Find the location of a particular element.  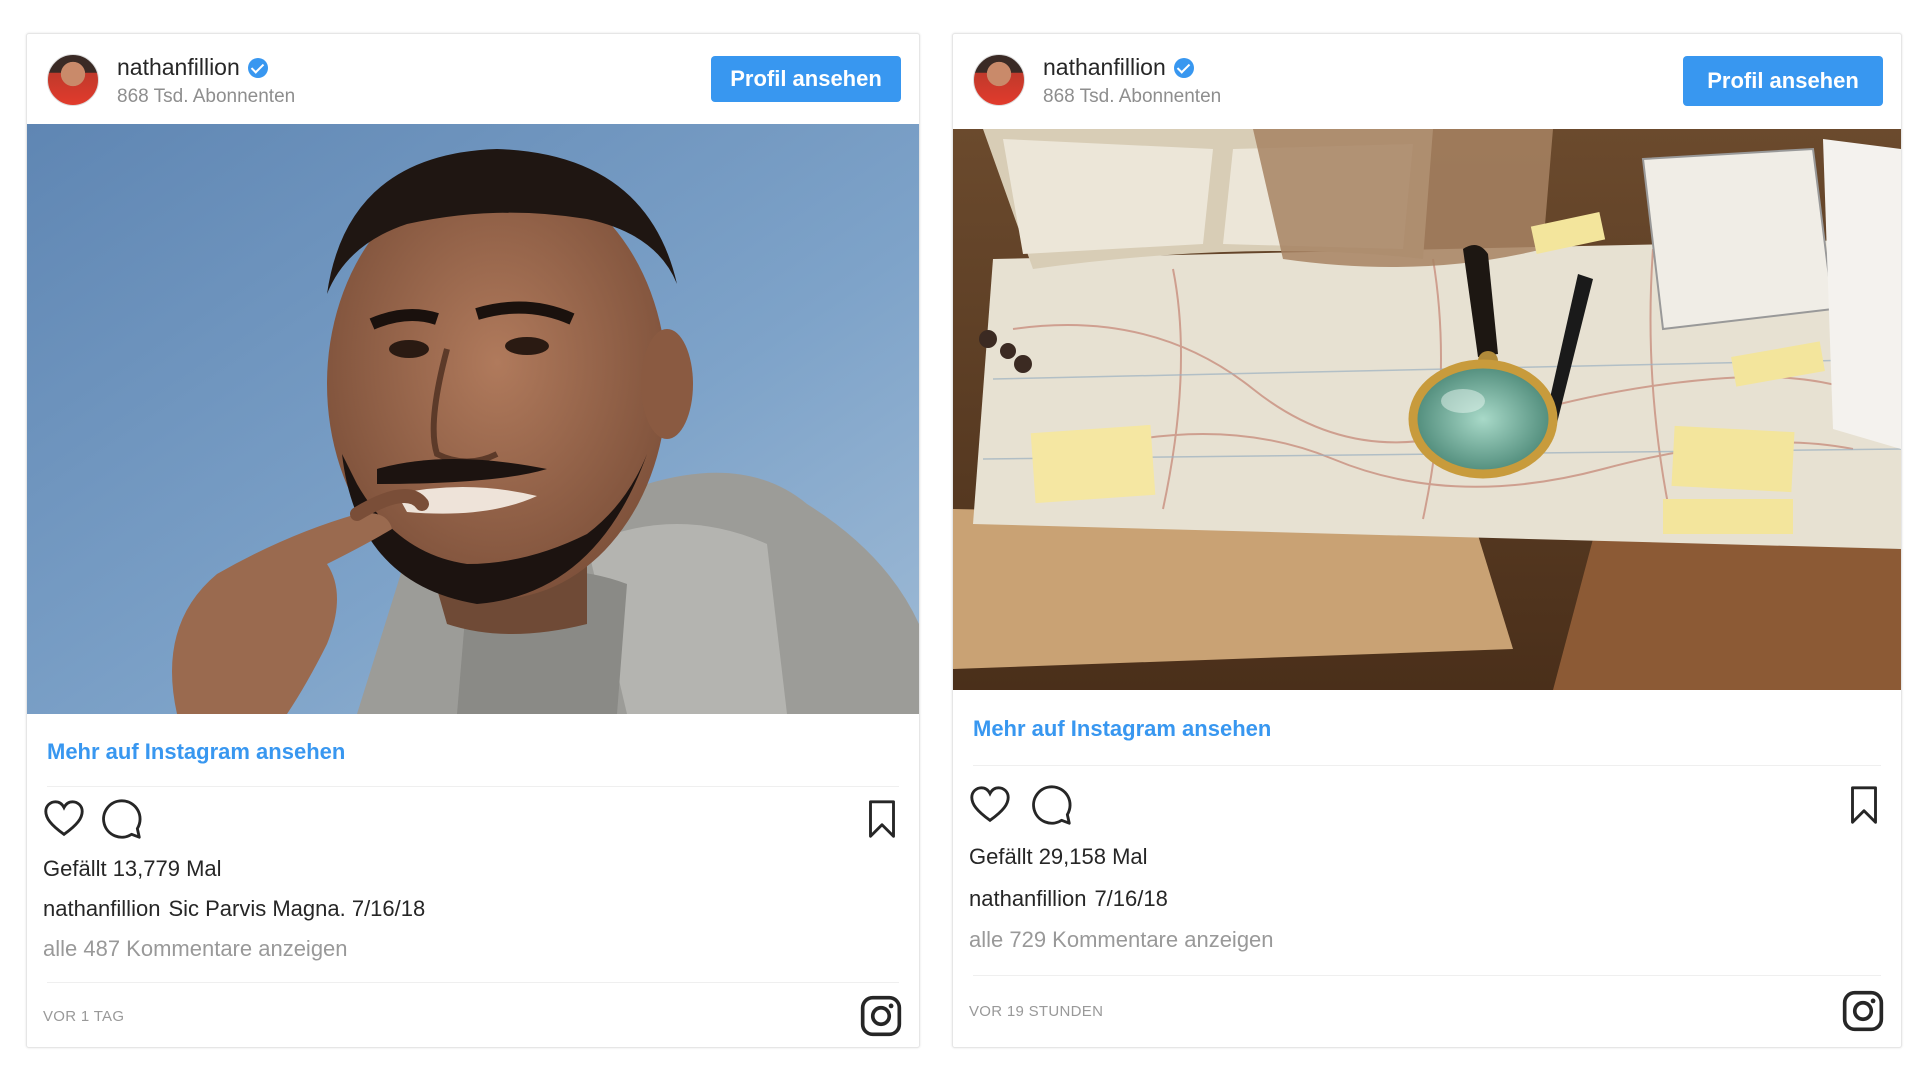

like-count: Gefällt 13,779 Mal is located at coordinates (132, 869).